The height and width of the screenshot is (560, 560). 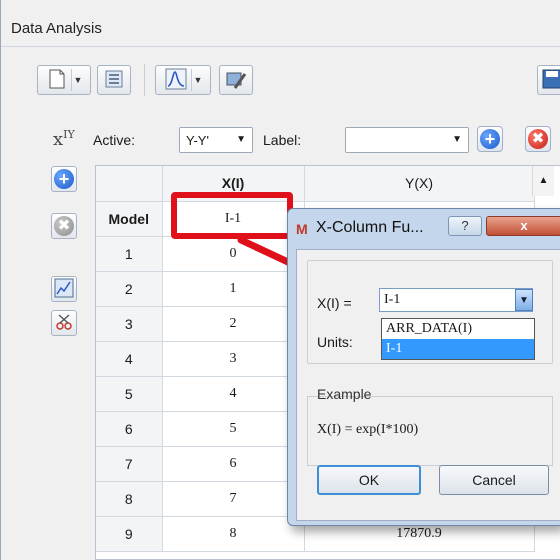 I want to click on active-select: Y-Y' ▼, so click(x=216, y=140).